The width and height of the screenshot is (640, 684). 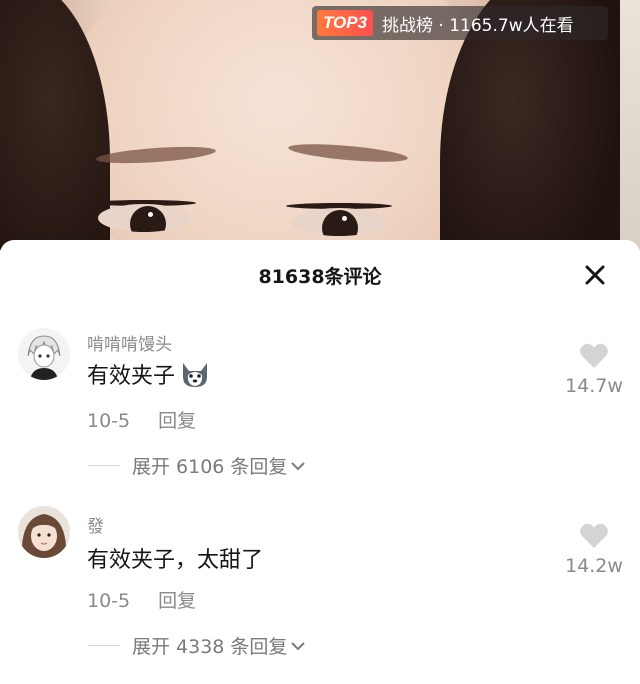 What do you see at coordinates (95, 524) in the screenshot?
I see `comment-username: 發` at bounding box center [95, 524].